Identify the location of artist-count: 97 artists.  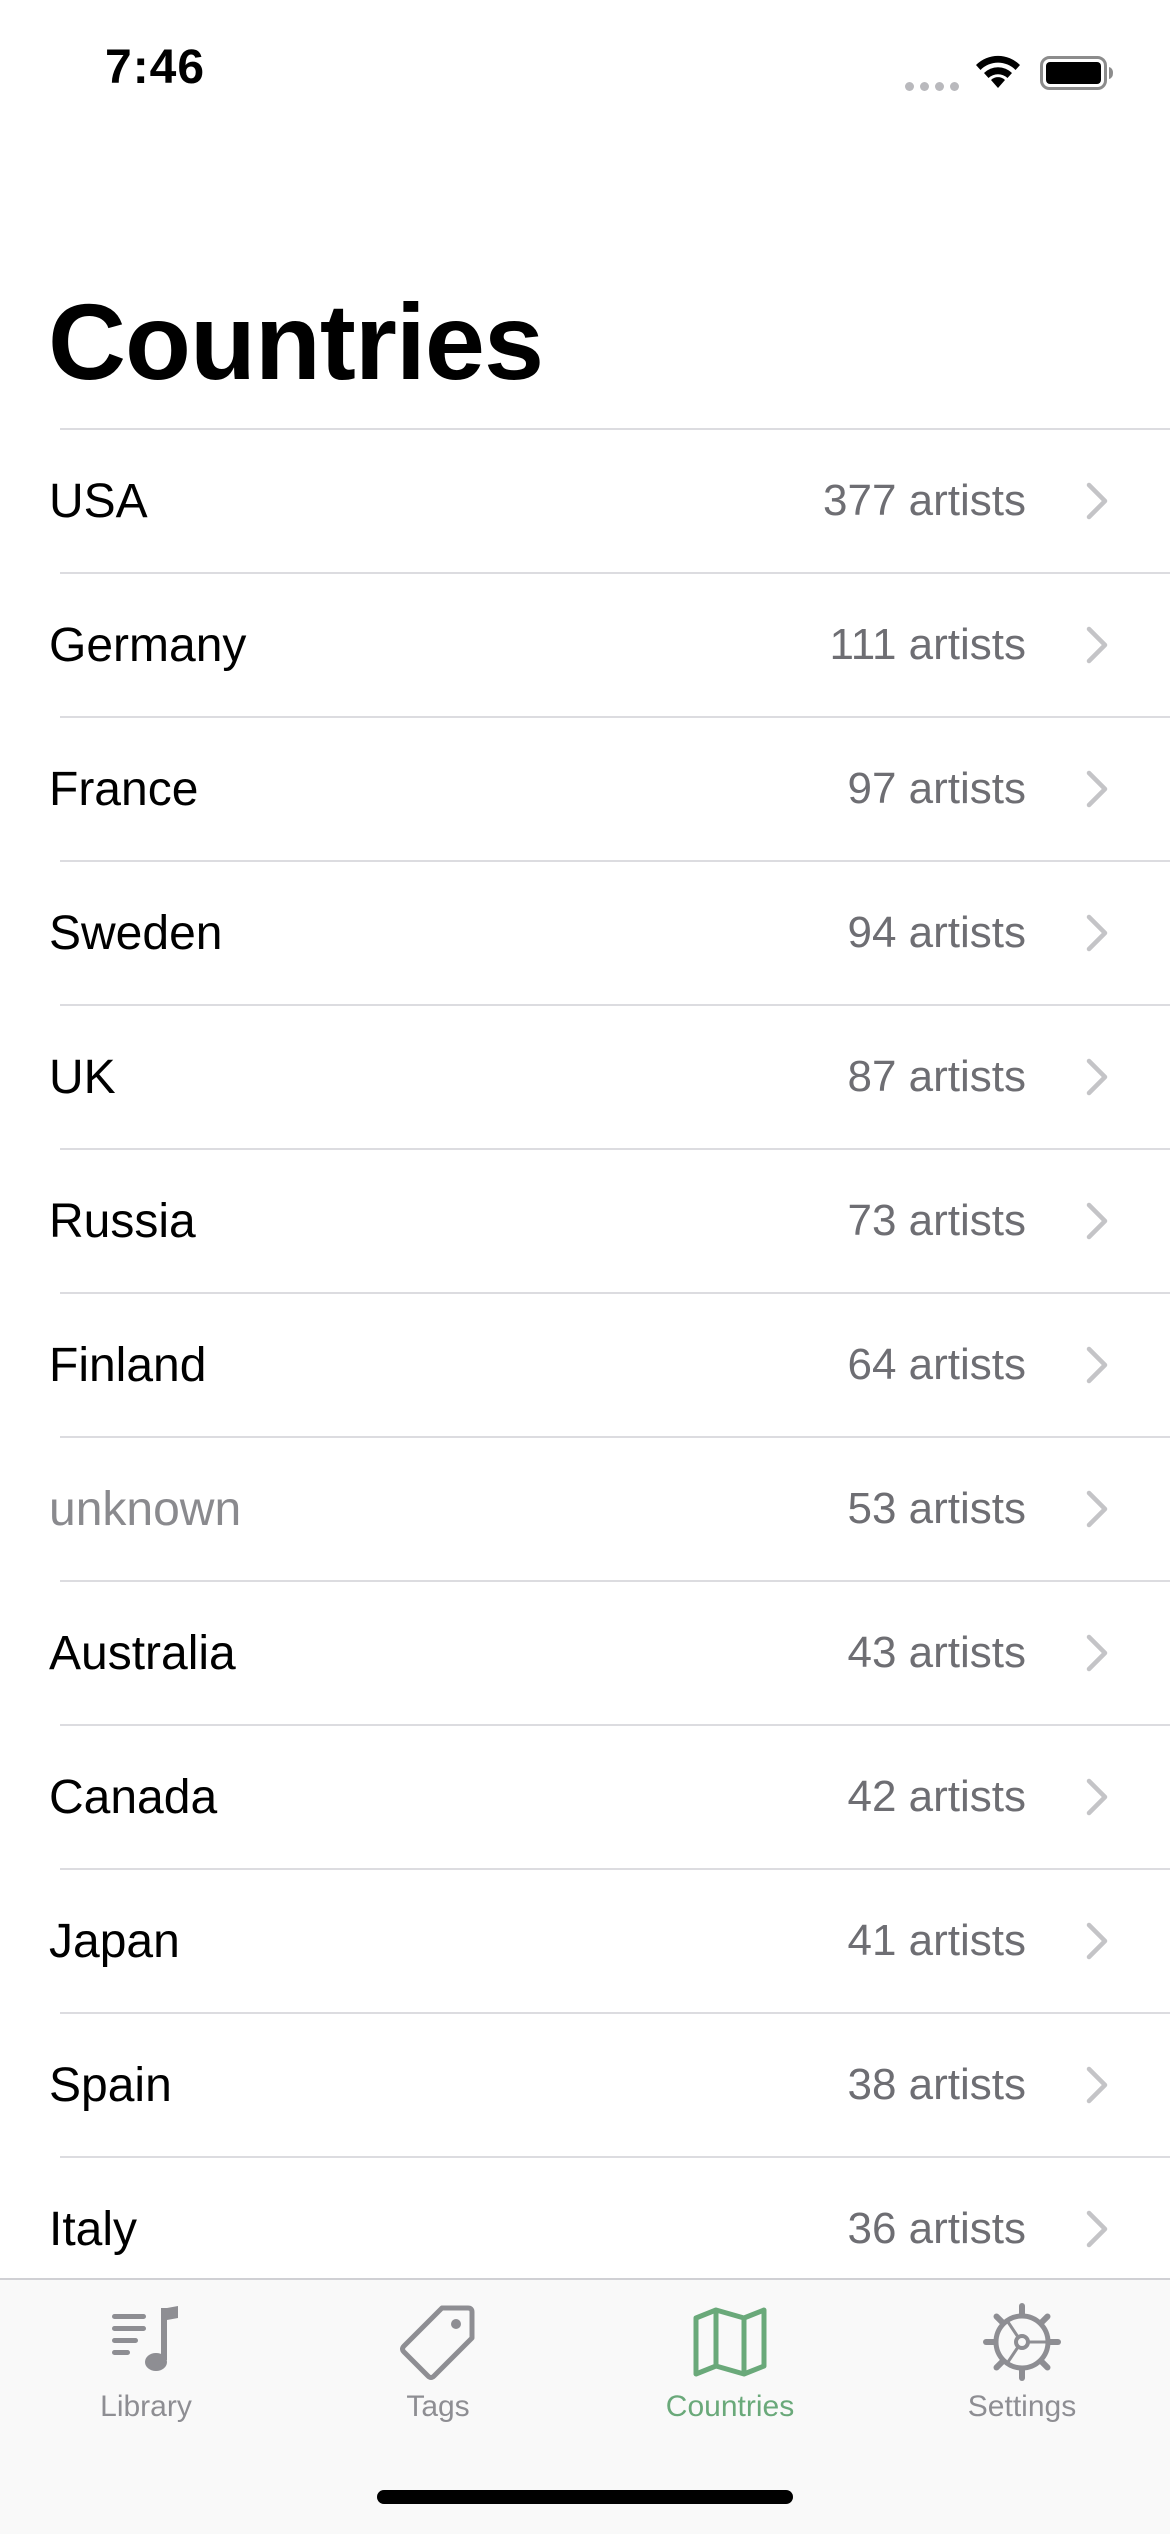
(936, 788).